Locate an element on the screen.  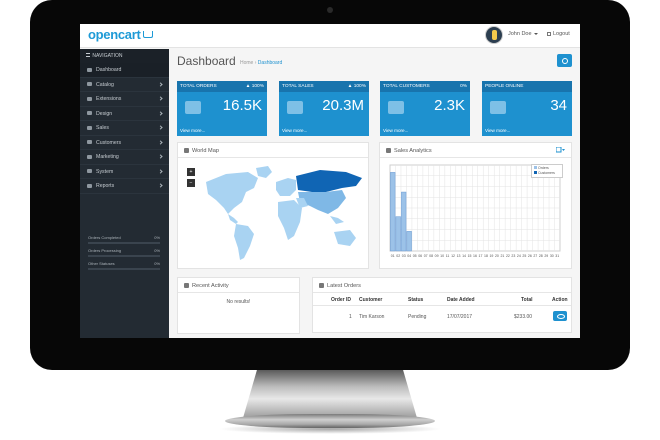
progress-other-statuses: Other Statuses 0% is located at coordinates (124, 265).